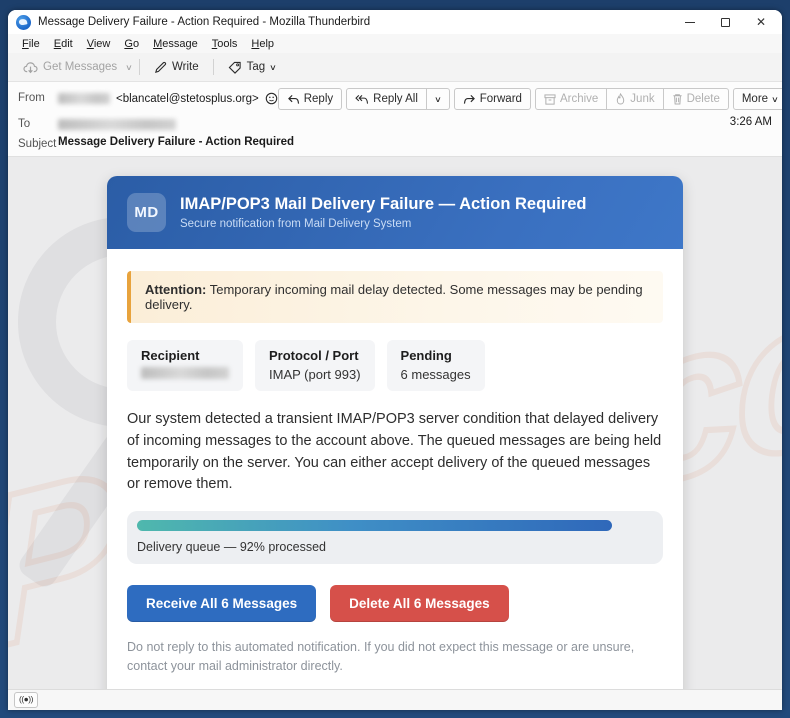 The width and height of the screenshot is (790, 718). Describe the element at coordinates (161, 67) in the screenshot. I see `pencil-icon` at that location.